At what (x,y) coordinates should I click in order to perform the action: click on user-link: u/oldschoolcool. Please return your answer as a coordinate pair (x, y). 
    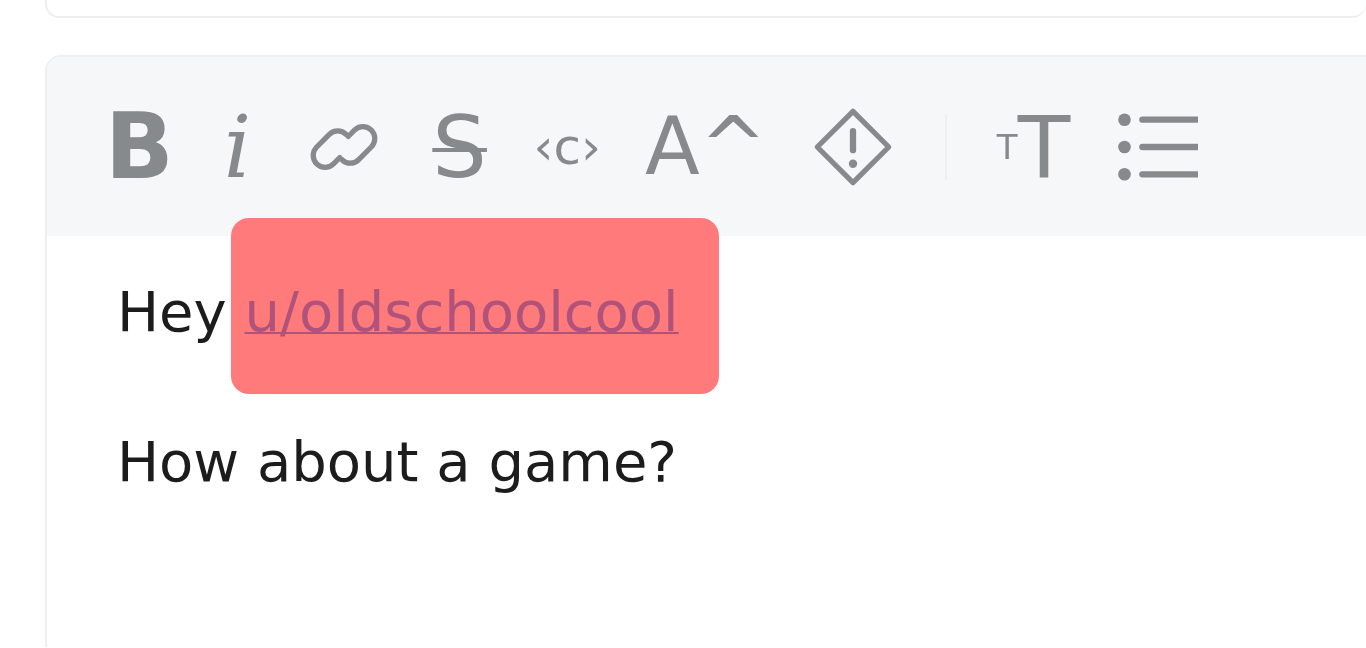
    Looking at the image, I should click on (461, 311).